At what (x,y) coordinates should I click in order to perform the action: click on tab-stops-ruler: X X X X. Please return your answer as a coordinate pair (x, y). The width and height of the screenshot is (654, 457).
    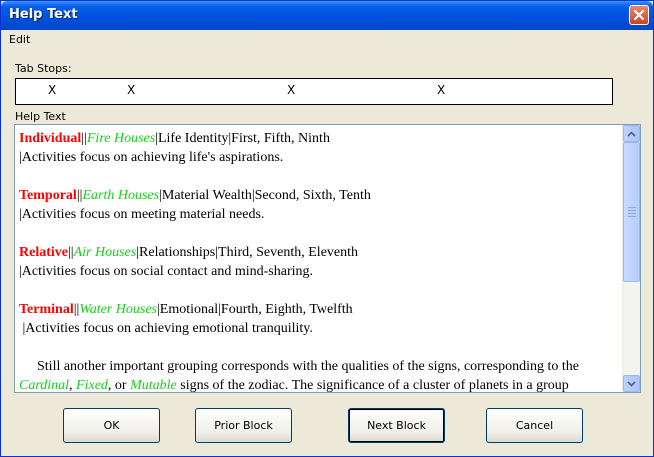
    Looking at the image, I should click on (314, 91).